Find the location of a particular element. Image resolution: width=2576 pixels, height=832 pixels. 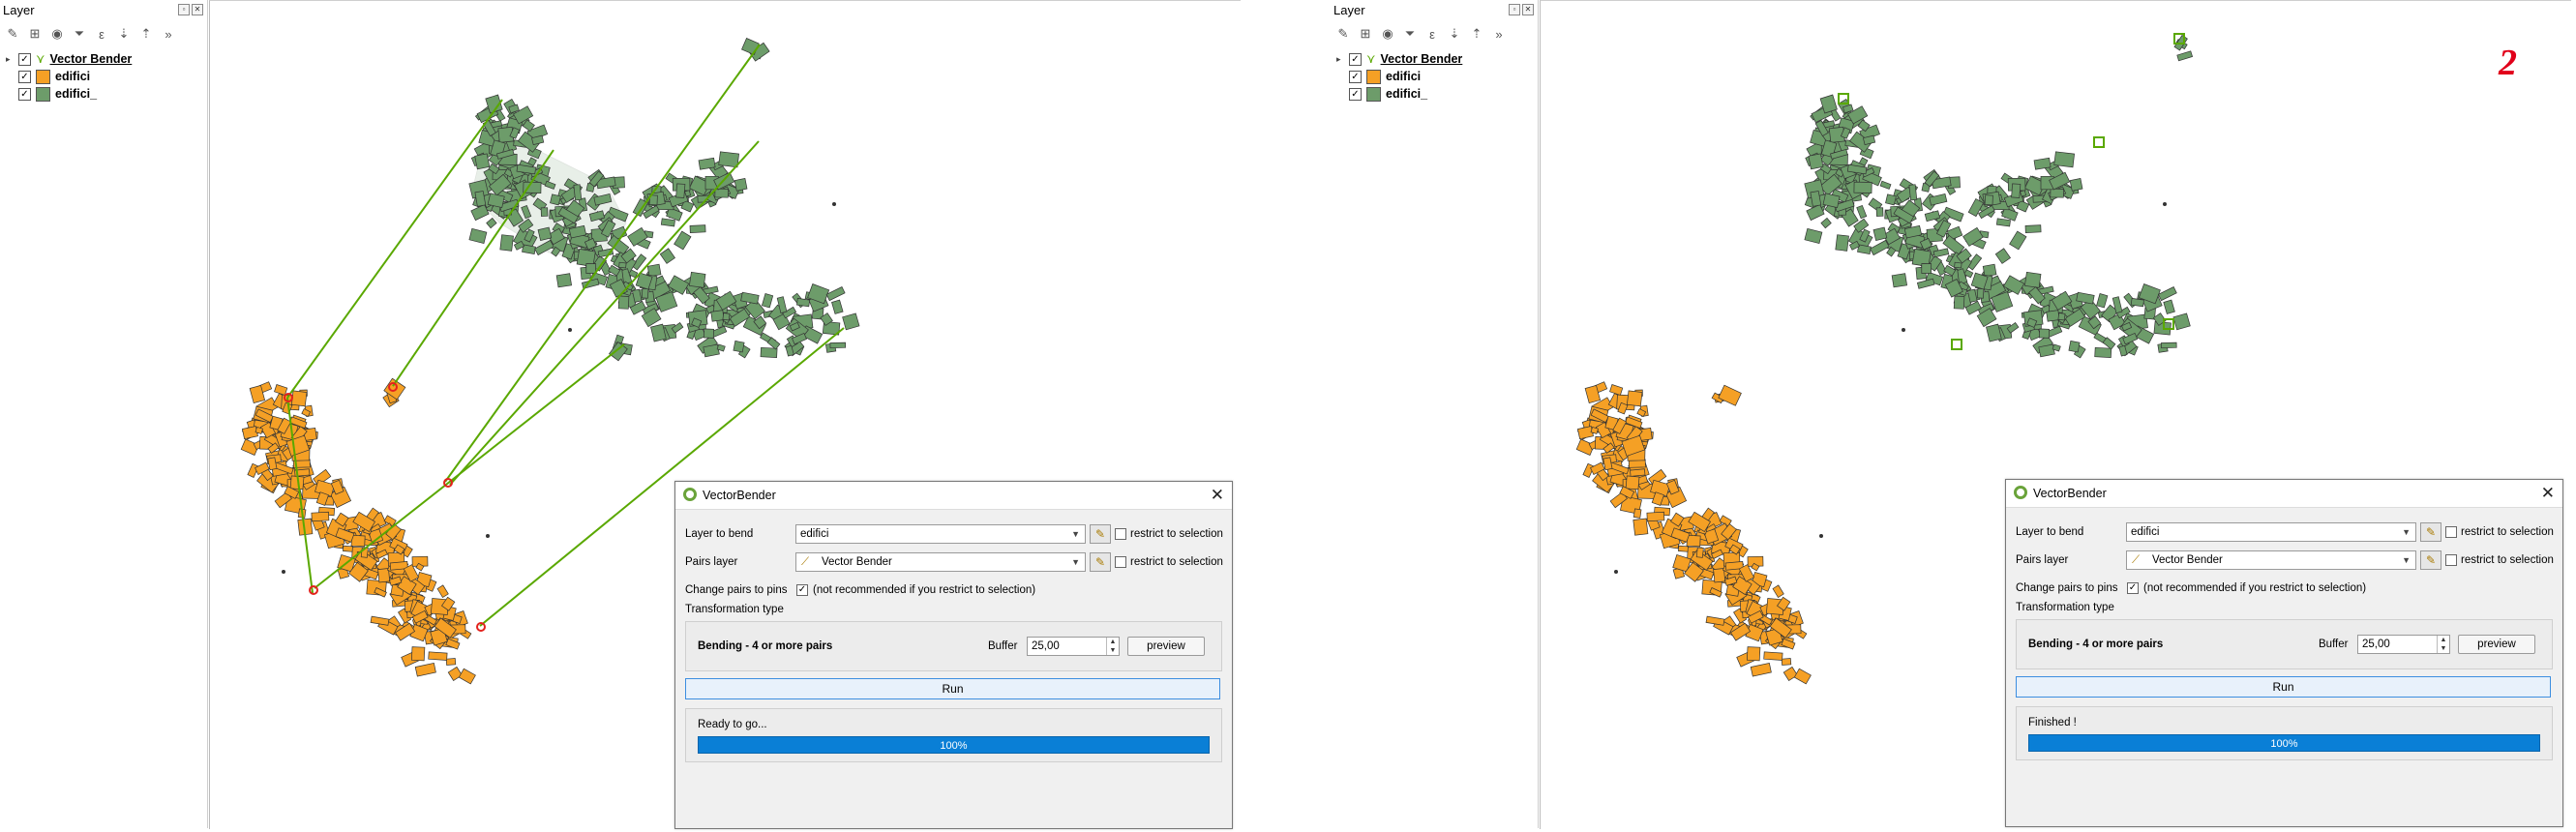

layer-to-bend-label: Layer to bend is located at coordinates (719, 534).